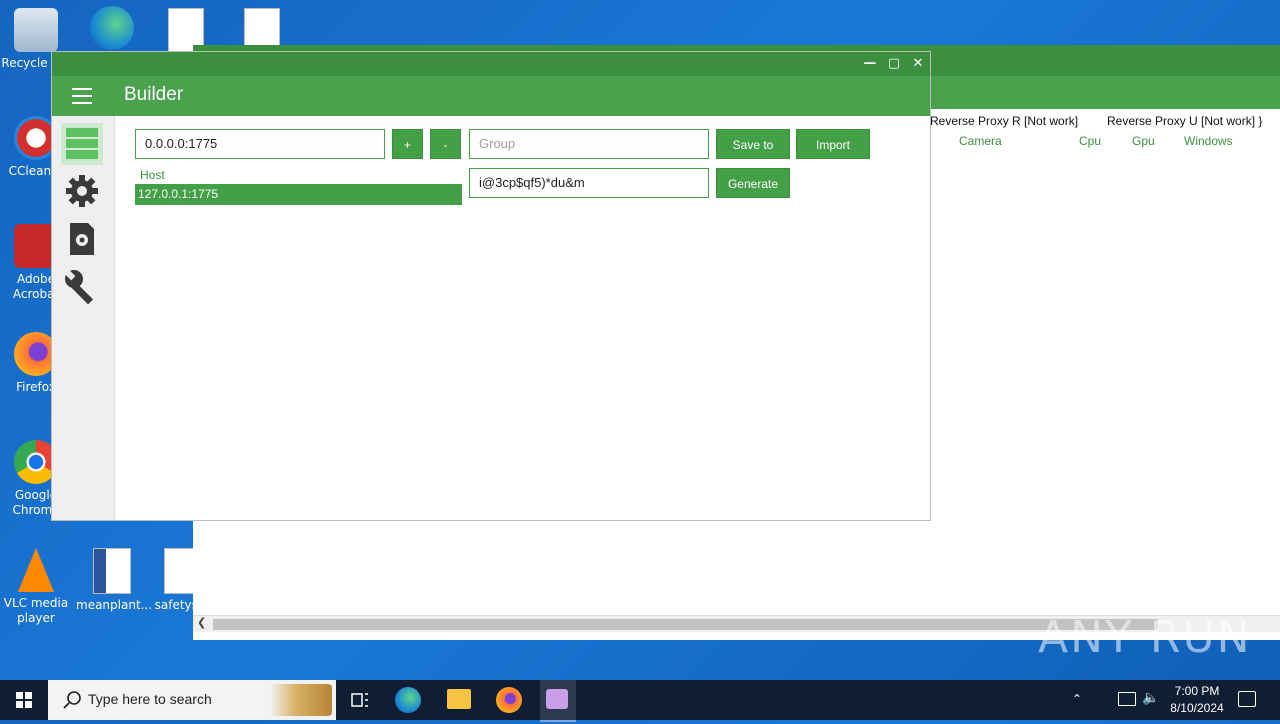 The image size is (1280, 724). What do you see at coordinates (980, 141) in the screenshot?
I see `column-camera: Camera` at bounding box center [980, 141].